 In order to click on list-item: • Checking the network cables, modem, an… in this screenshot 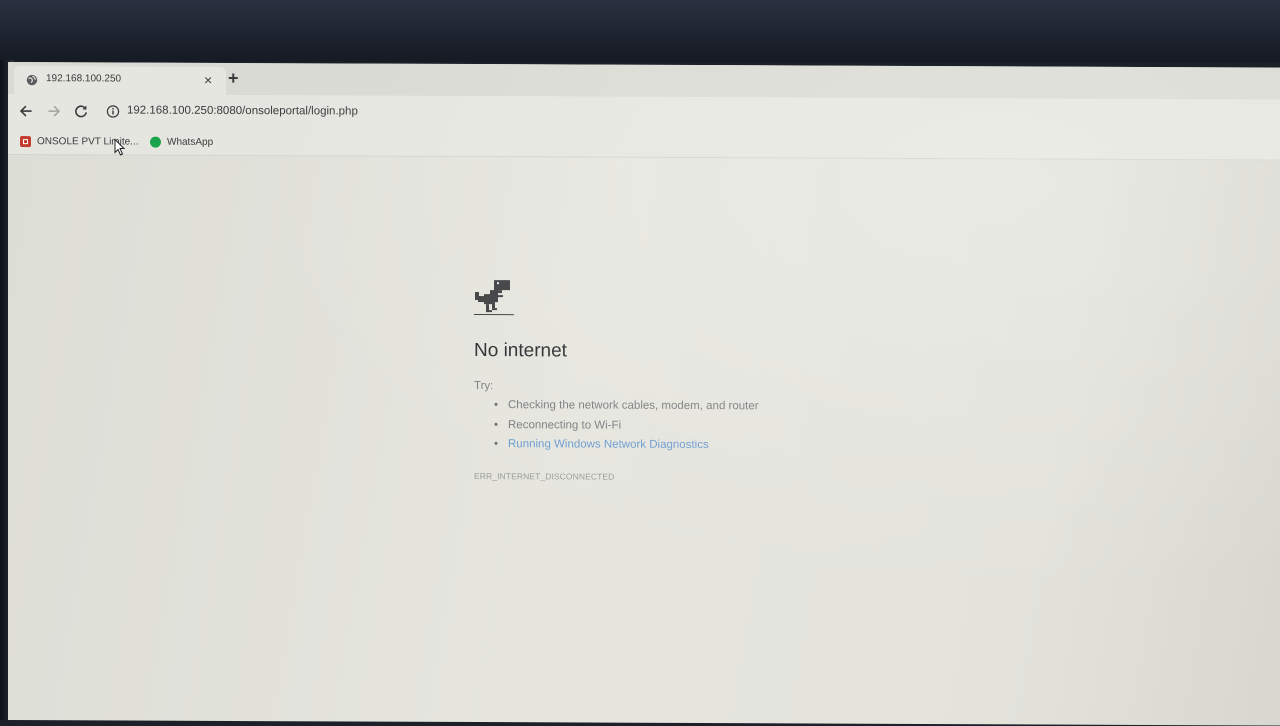, I will do `click(616, 406)`.